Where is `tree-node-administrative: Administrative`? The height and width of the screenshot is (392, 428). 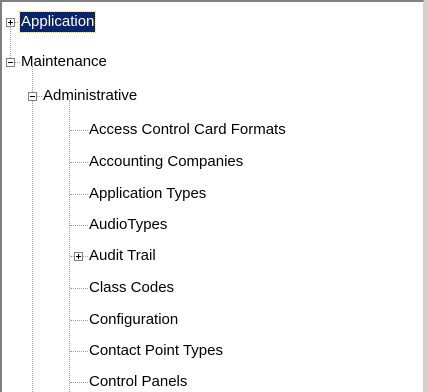 tree-node-administrative: Administrative is located at coordinates (90, 96).